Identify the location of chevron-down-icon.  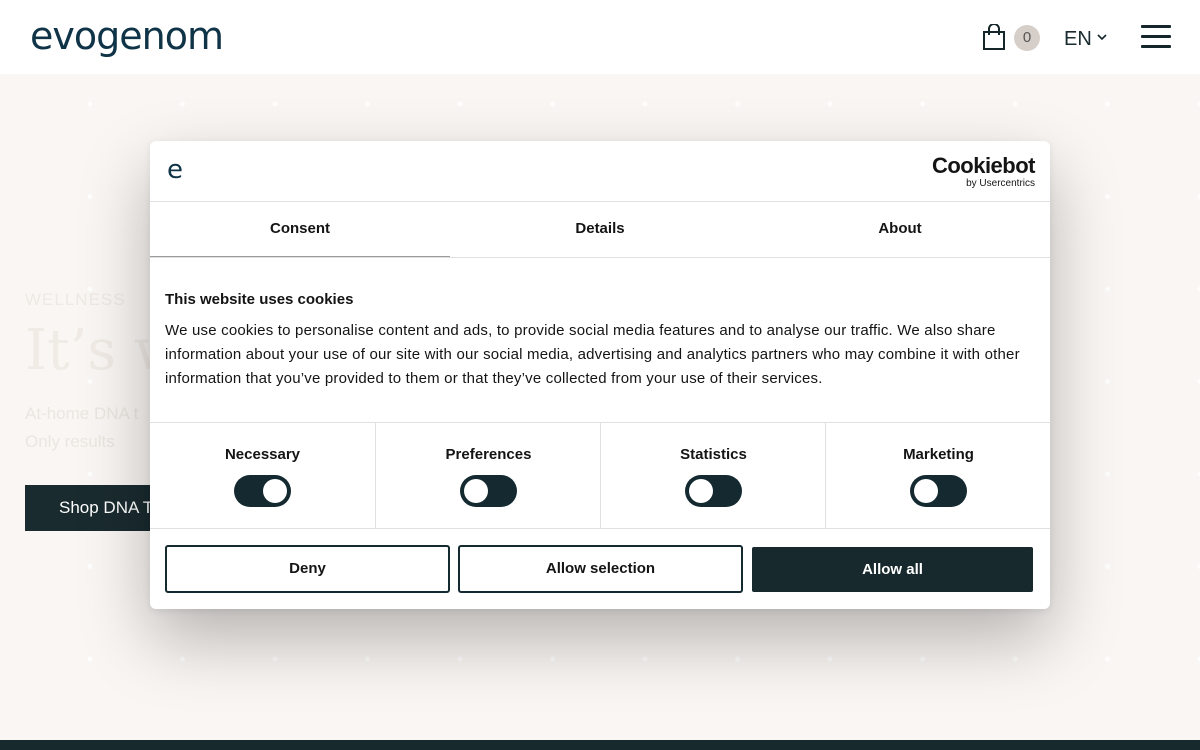
(1102, 37).